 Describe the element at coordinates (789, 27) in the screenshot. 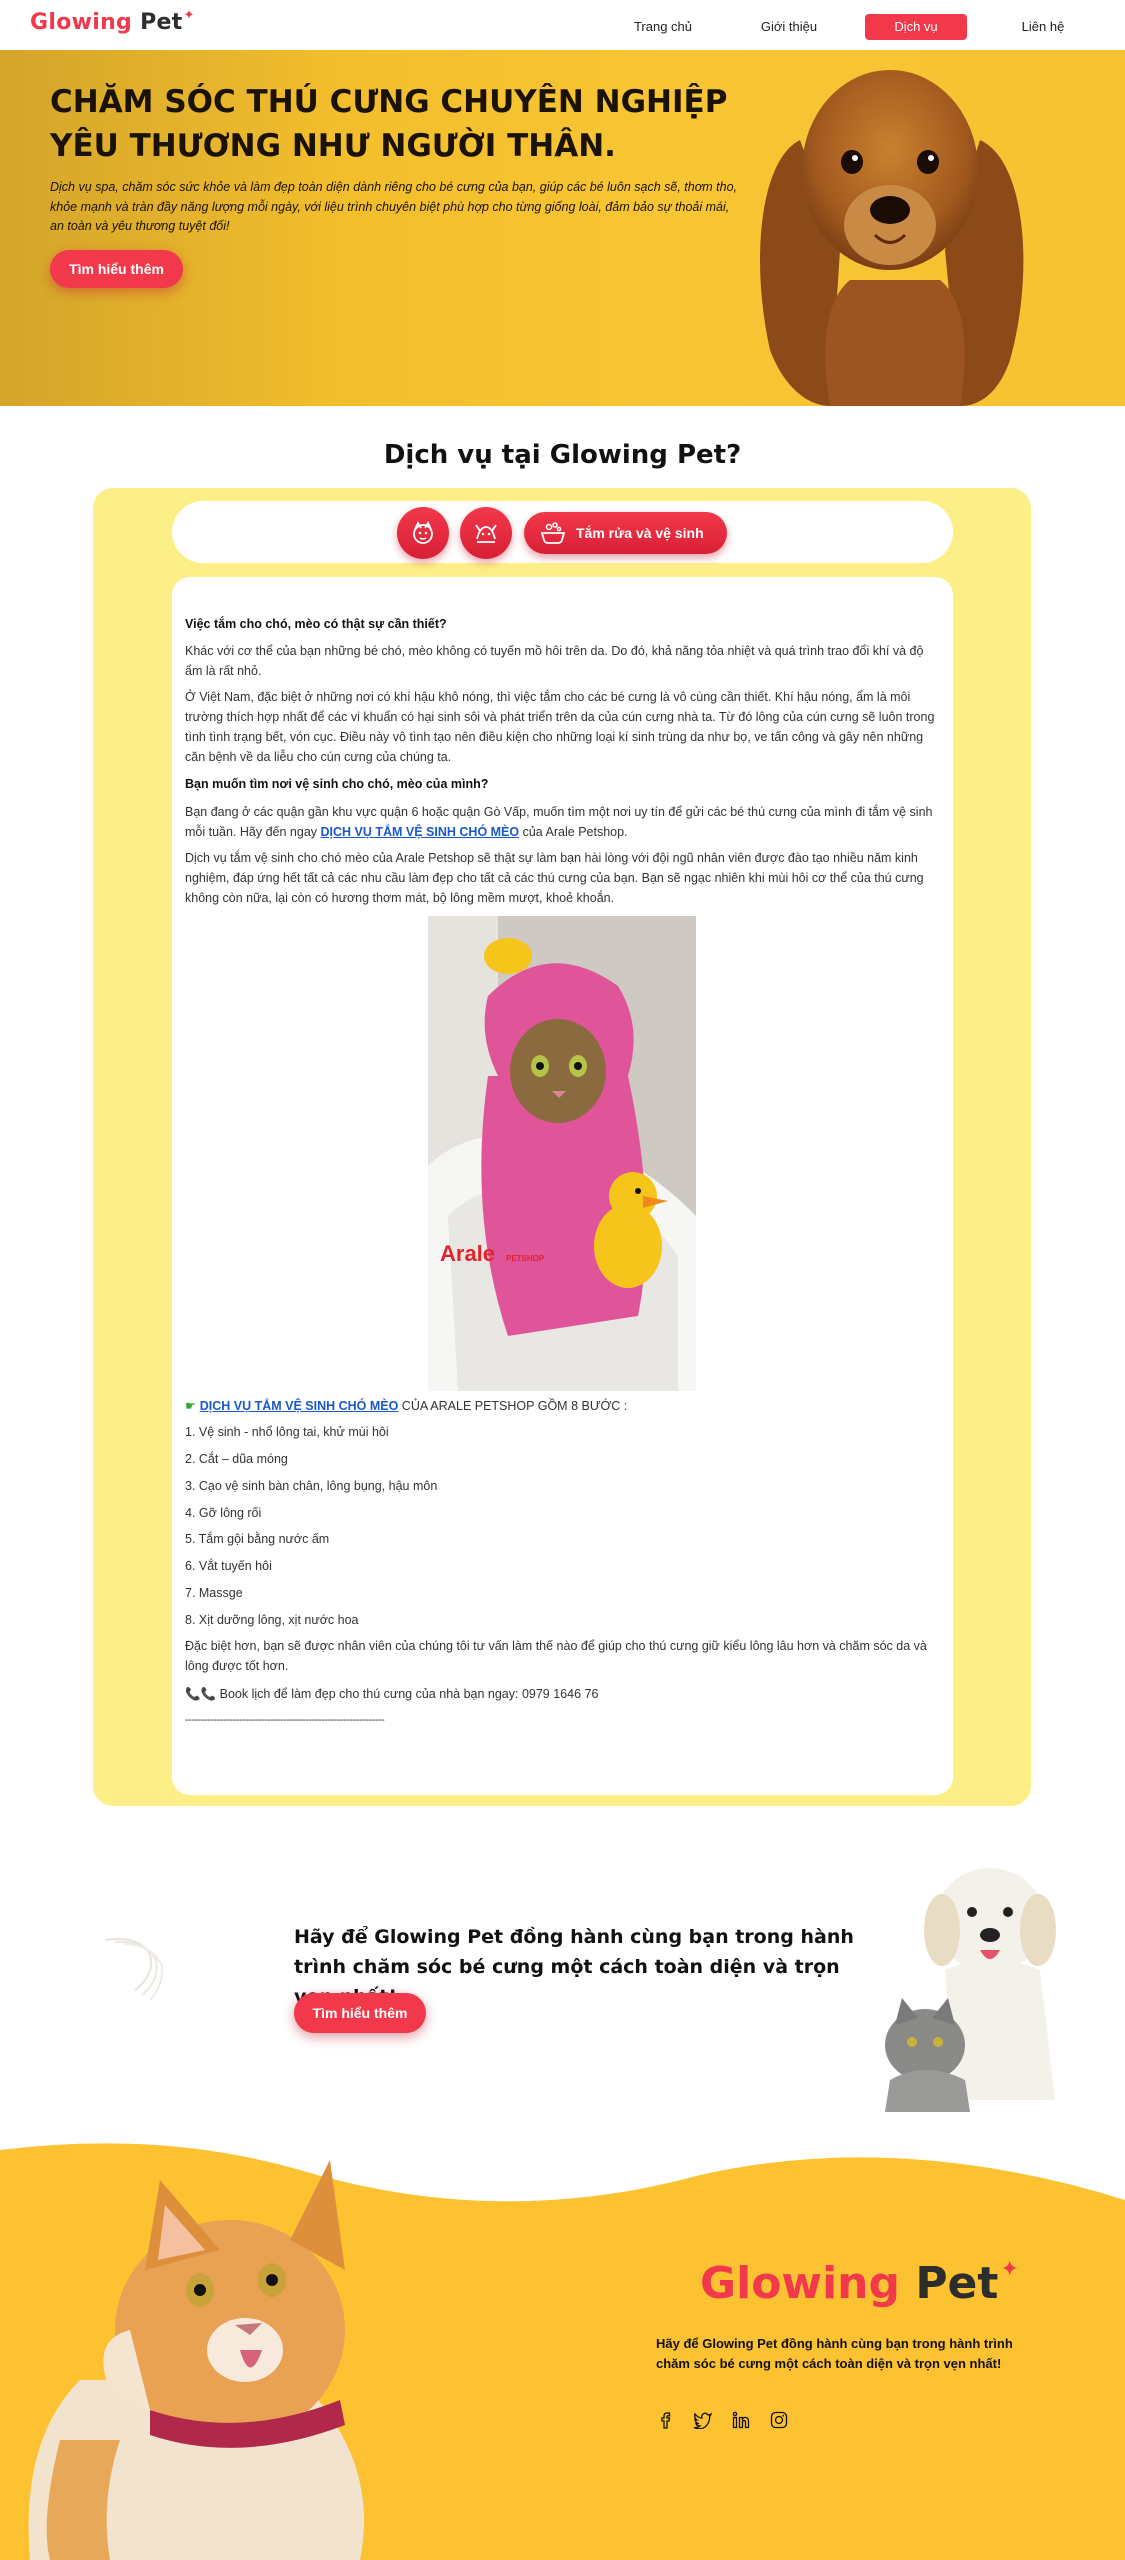

I see `nav-item-about: Giới thiệu` at that location.